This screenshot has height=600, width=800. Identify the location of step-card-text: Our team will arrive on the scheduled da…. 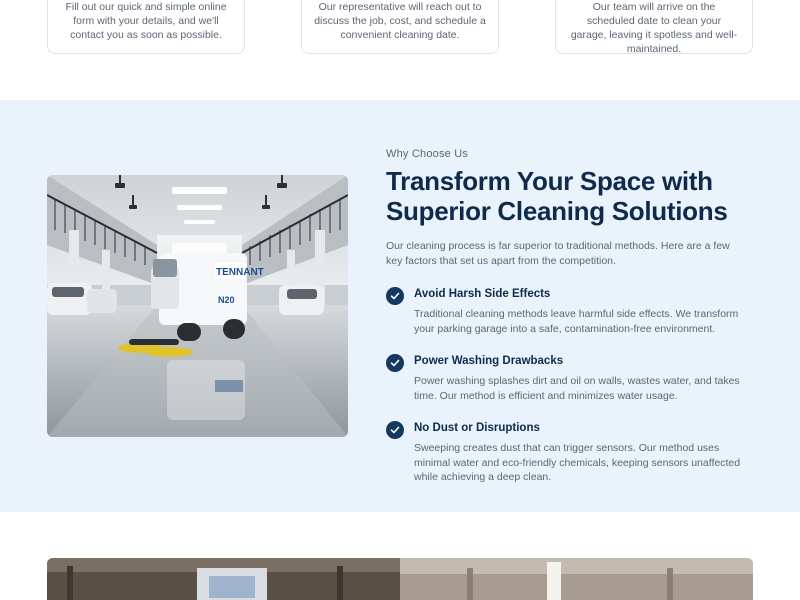
(654, 28).